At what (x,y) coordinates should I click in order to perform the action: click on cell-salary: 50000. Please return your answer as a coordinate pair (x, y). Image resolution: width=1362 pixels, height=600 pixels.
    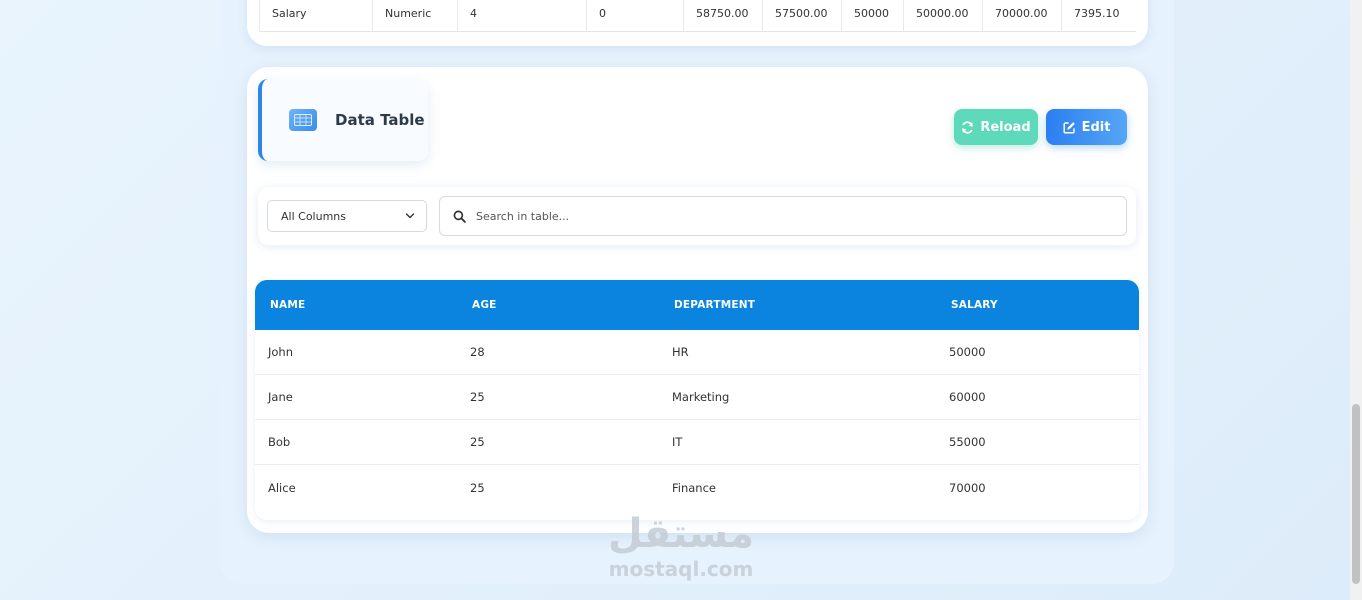
    Looking at the image, I should click on (967, 352).